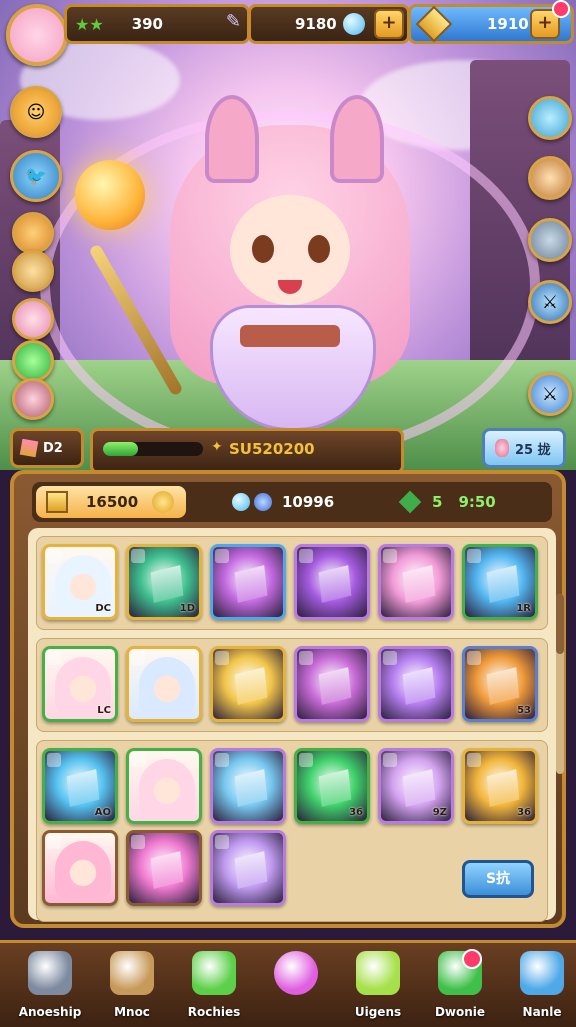 The height and width of the screenshot is (1027, 576). What do you see at coordinates (561, 9) in the screenshot?
I see `notification-dot` at bounding box center [561, 9].